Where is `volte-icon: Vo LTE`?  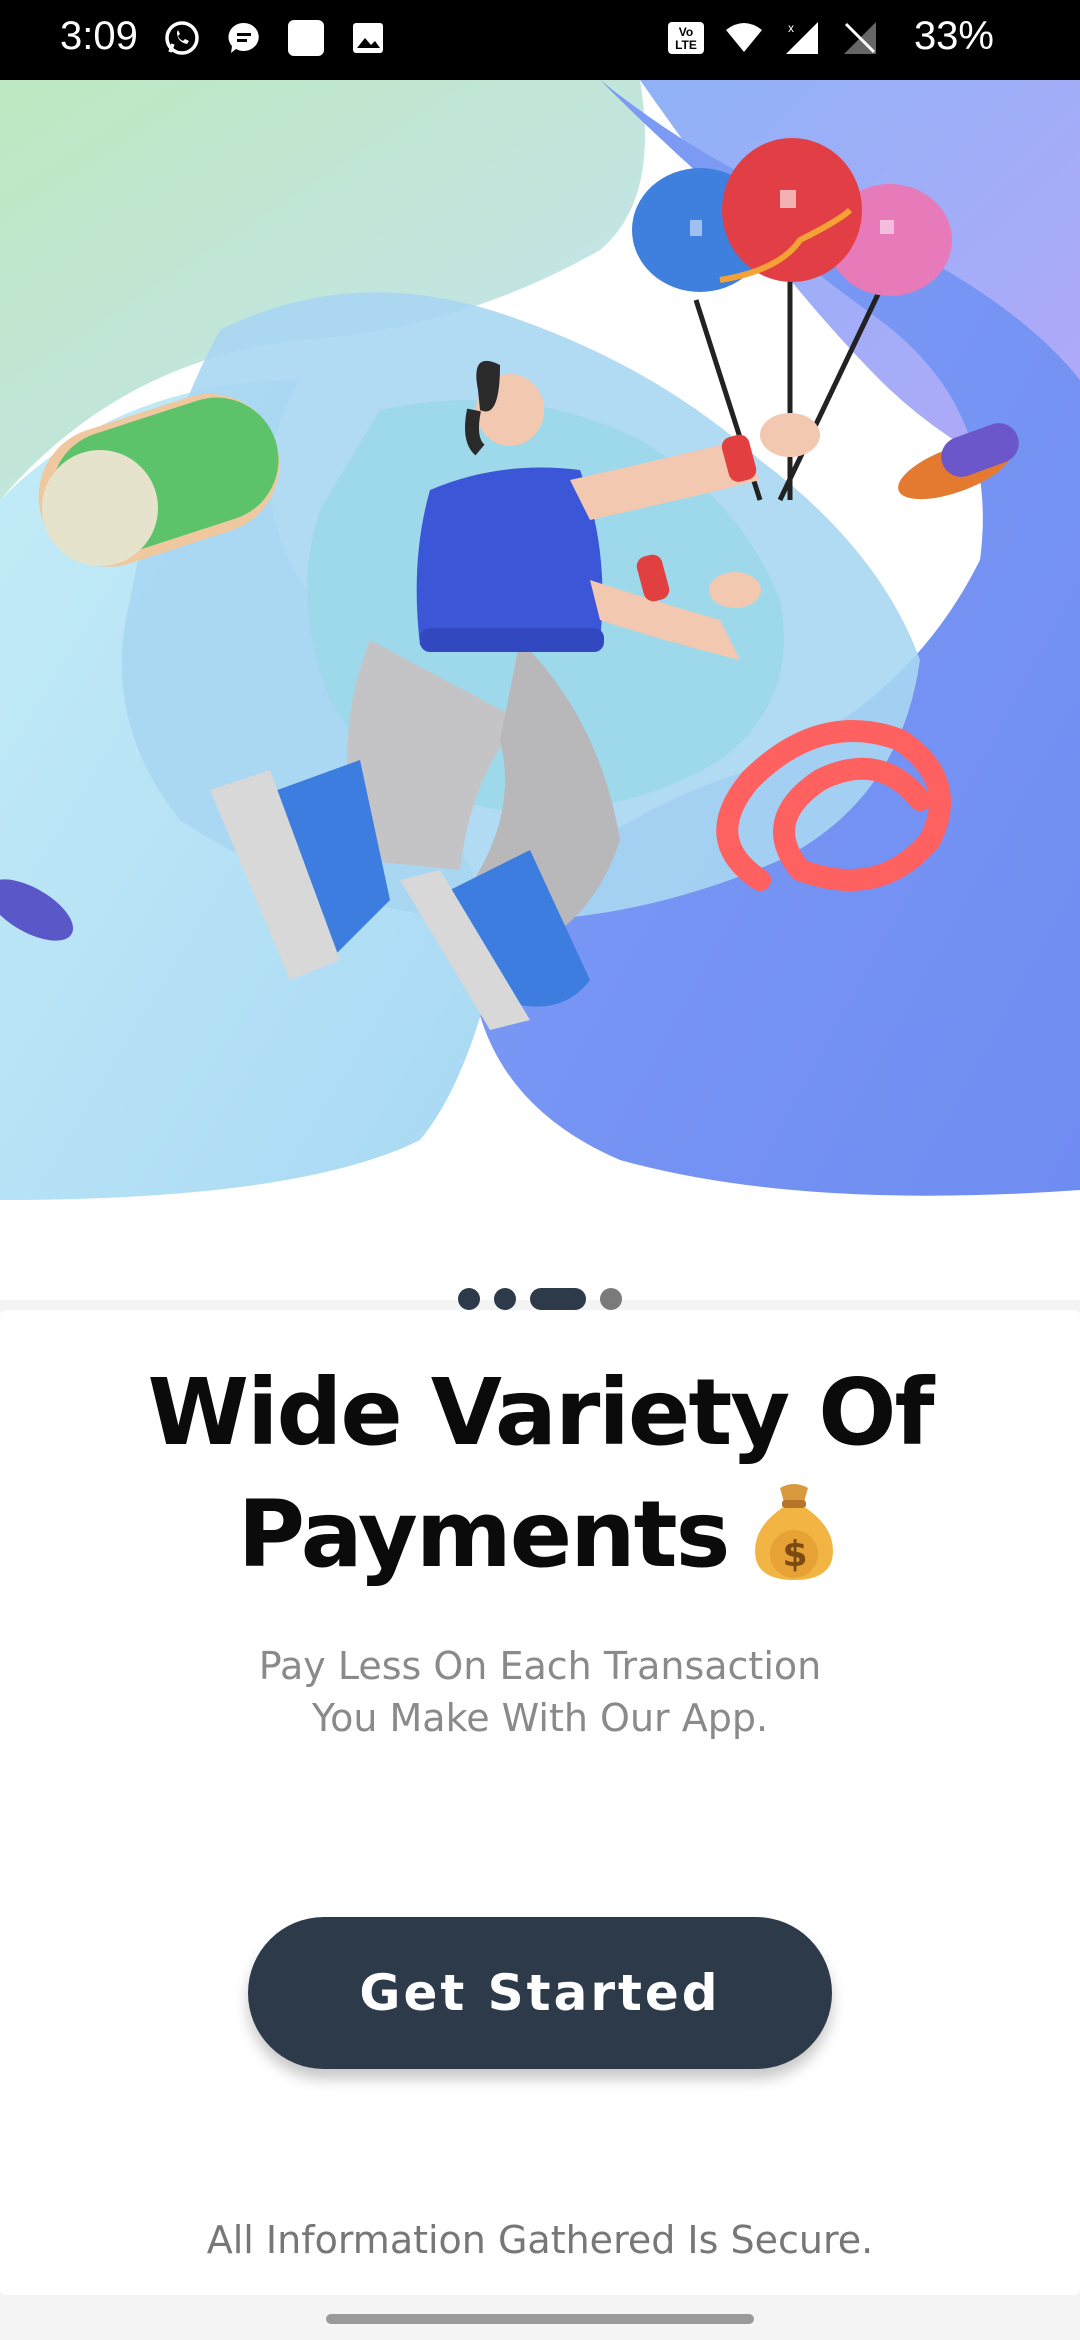 volte-icon: Vo LTE is located at coordinates (686, 38).